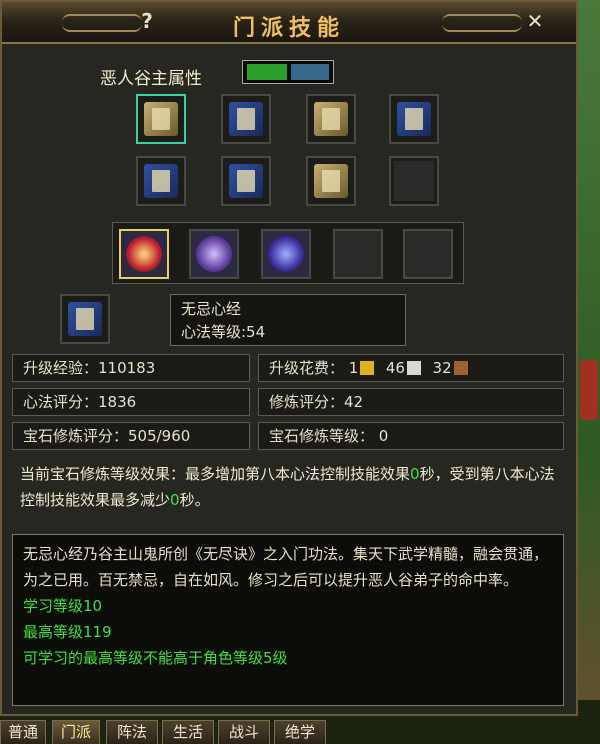 This screenshot has width=600, height=744. What do you see at coordinates (413, 368) in the screenshot?
I see `silver-coin-icon` at bounding box center [413, 368].